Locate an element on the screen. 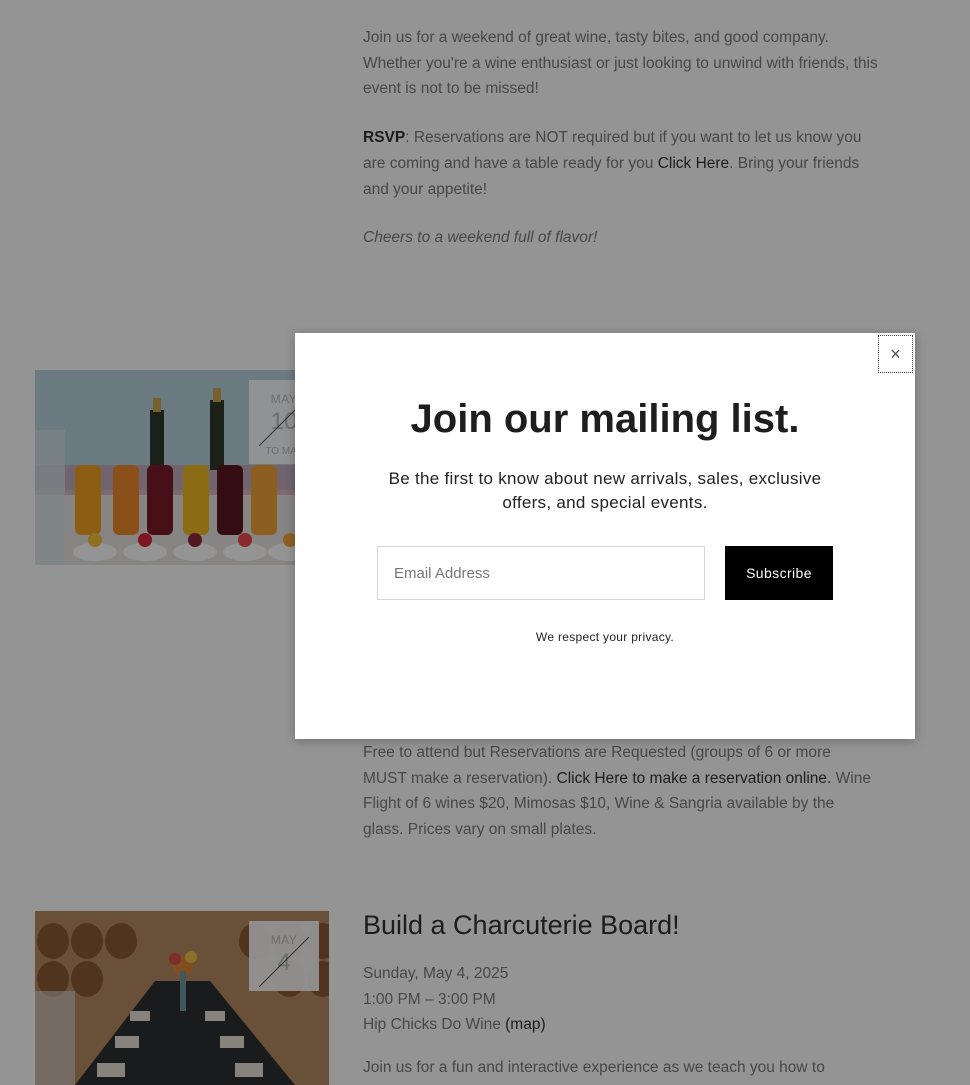 The image size is (970, 1085). privacy-note: We respect your privacy. is located at coordinates (605, 637).